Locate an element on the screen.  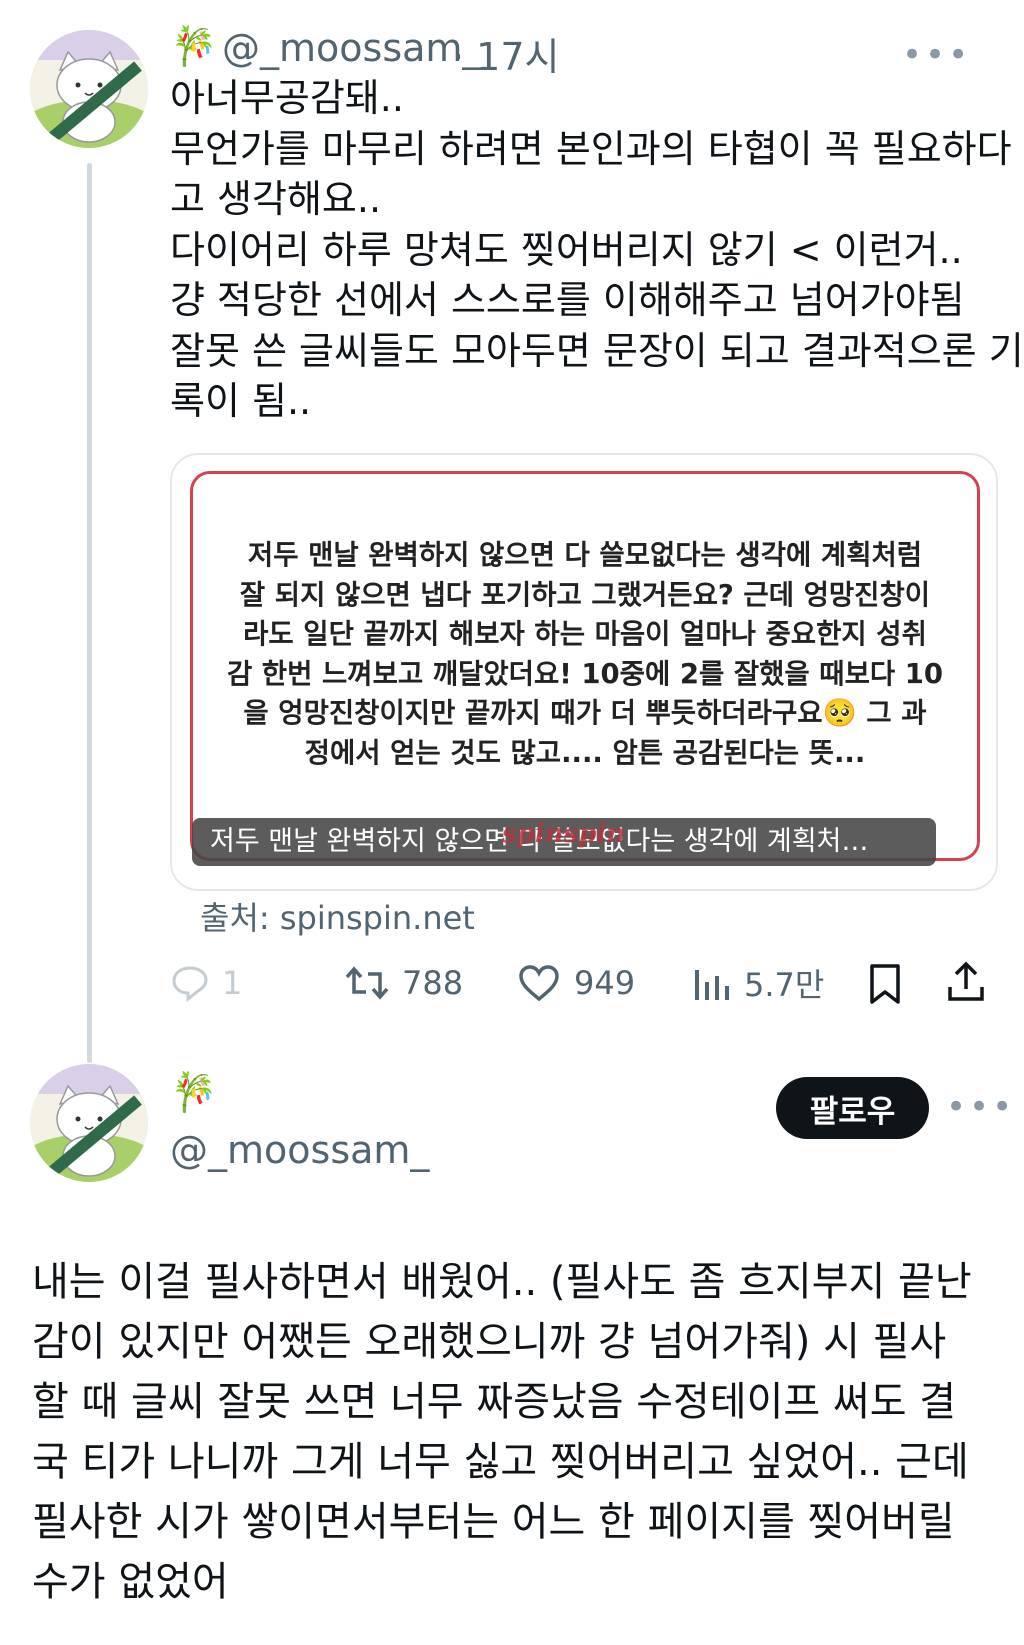
tweet-text-line: 걍 적당한 선에서 스스로를 이해해주고 넘어가야됨 is located at coordinates (567, 300).